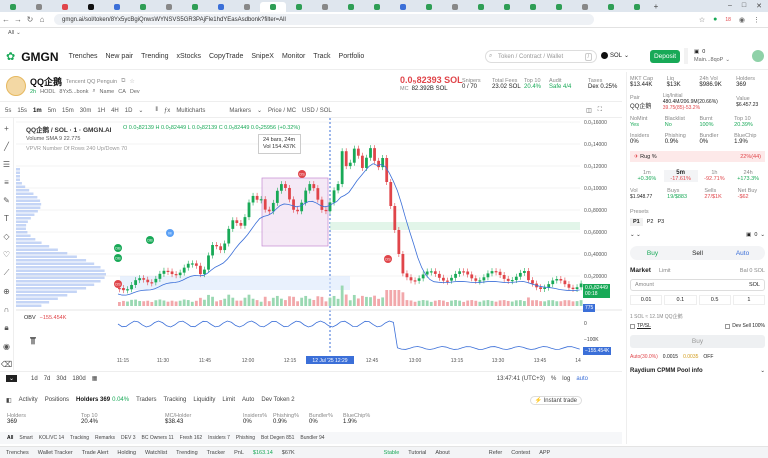  I want to click on filter-chip: Phishing, so click(245, 438).